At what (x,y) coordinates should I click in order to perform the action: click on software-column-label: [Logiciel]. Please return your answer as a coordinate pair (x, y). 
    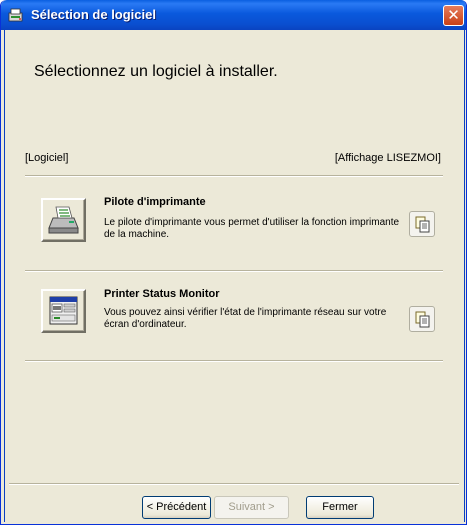
    Looking at the image, I should click on (47, 158).